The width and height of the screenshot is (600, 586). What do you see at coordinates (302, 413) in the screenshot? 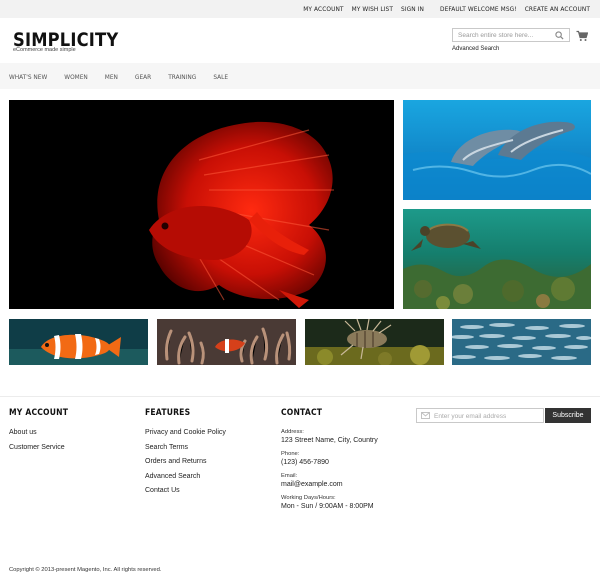
I see `footer-contact-title: CONTACT` at bounding box center [302, 413].